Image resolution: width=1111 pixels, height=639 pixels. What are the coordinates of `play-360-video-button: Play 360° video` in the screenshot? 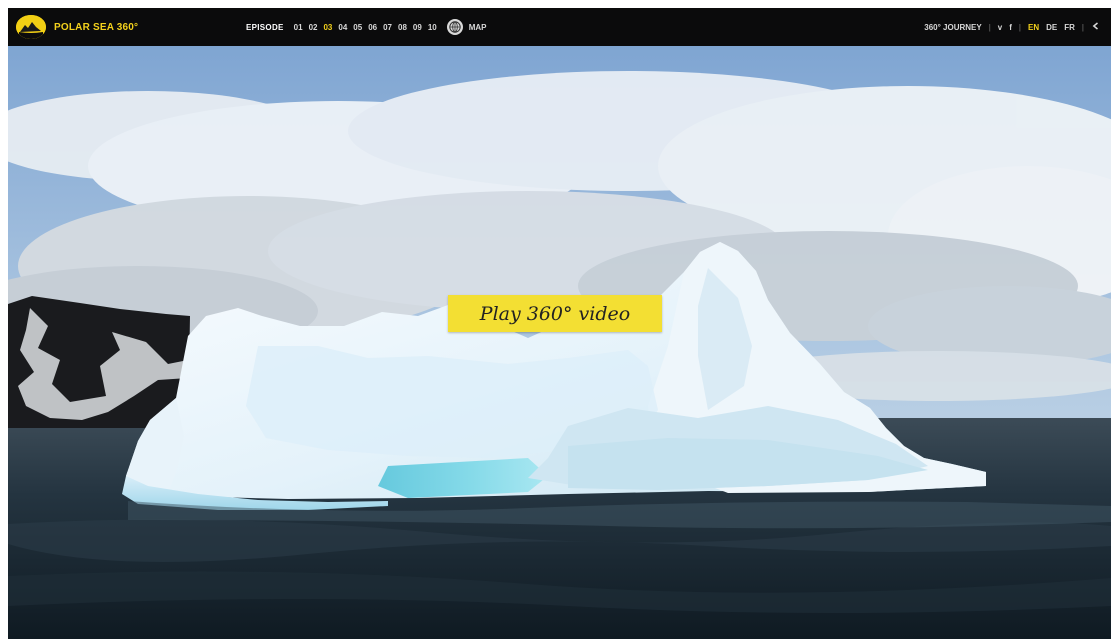 It's located at (555, 313).